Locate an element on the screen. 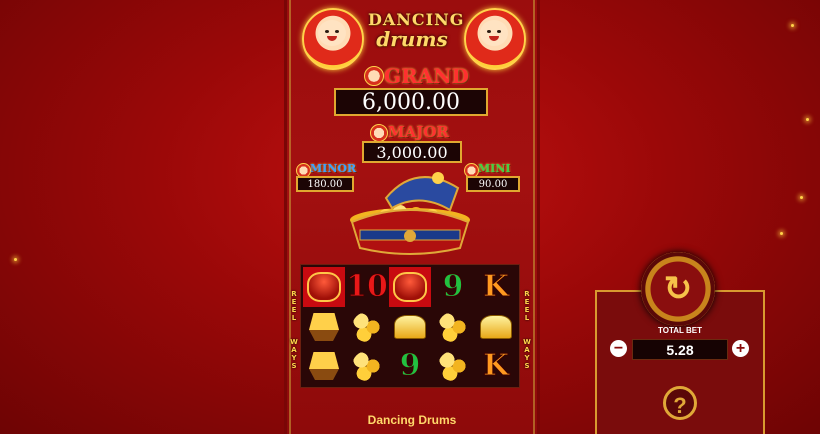 This screenshot has width=820, height=434. major-value: 3,000.00 is located at coordinates (412, 152).